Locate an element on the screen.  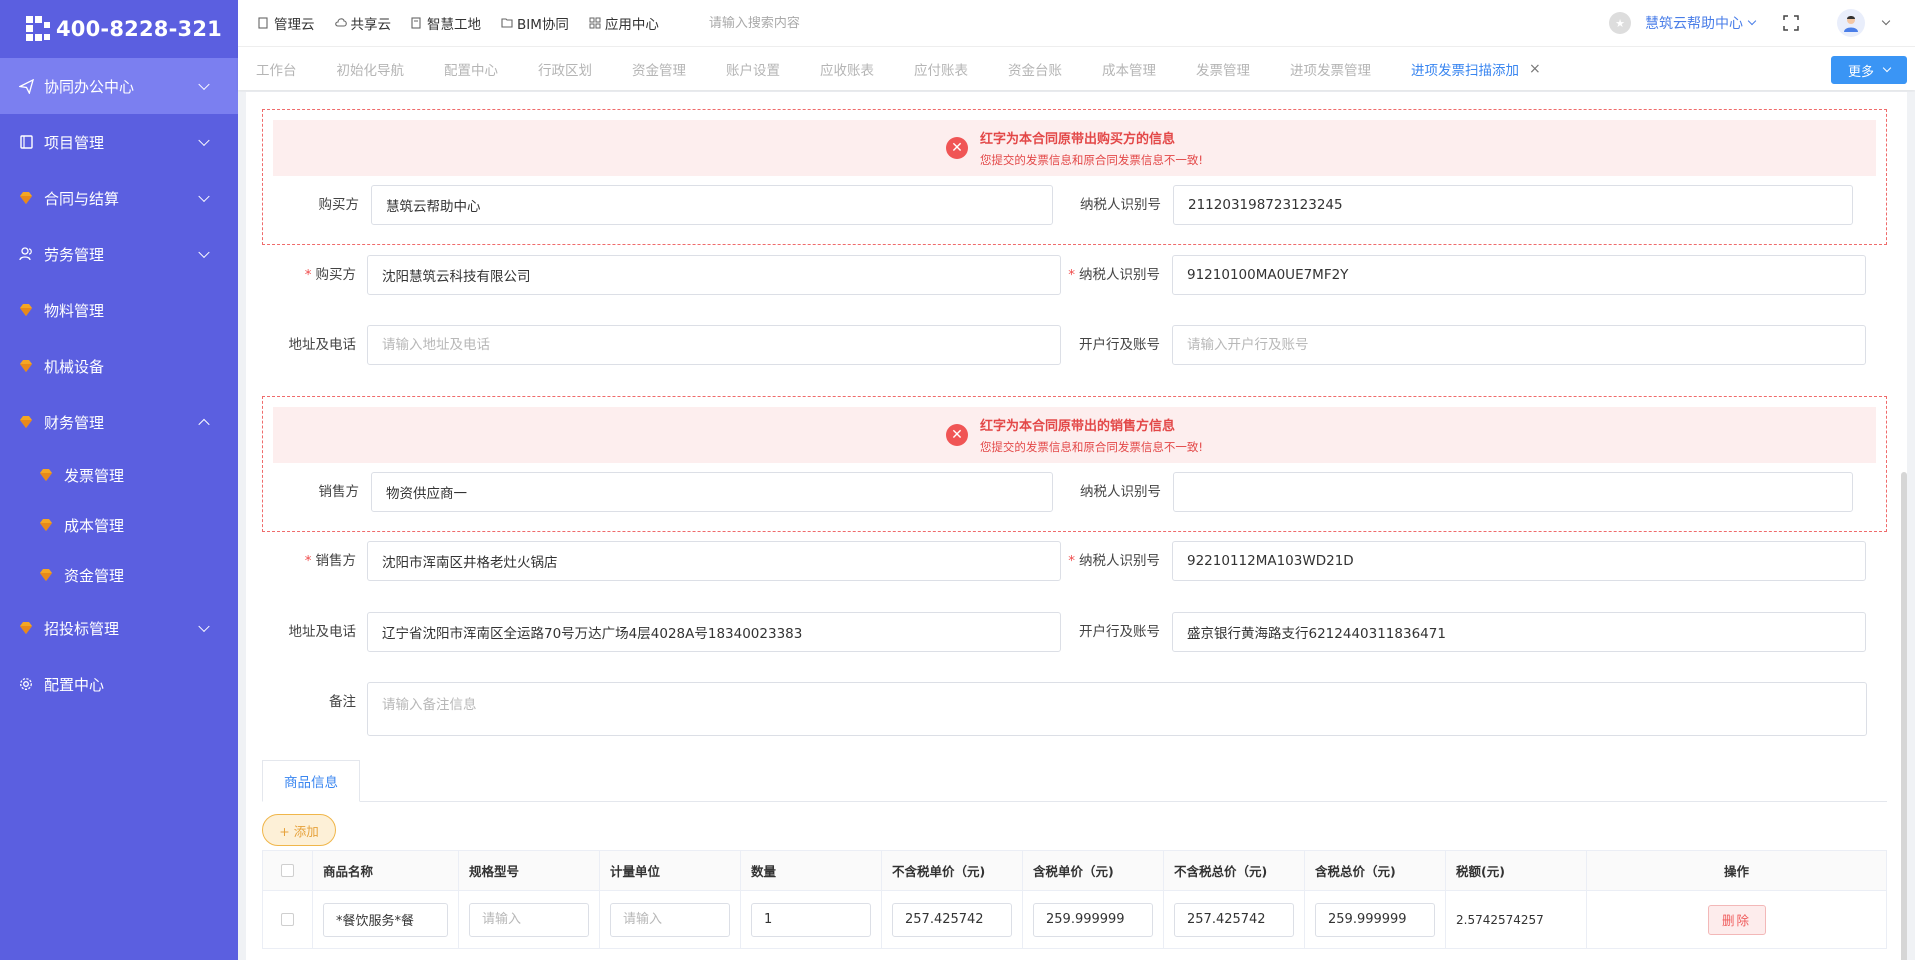
buyer-bank-field is located at coordinates (1519, 345).